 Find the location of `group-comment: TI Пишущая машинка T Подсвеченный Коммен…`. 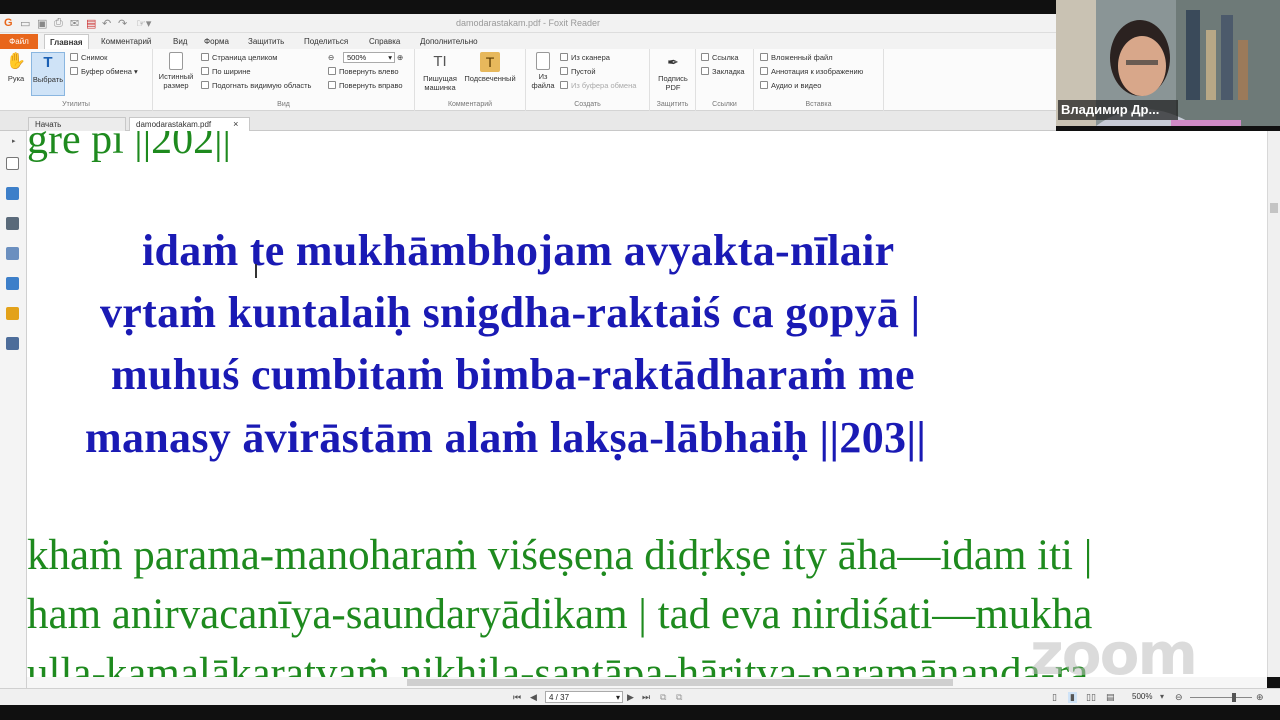

group-comment: TI Пишущая машинка T Подсвеченный Коммен… is located at coordinates (470, 80).